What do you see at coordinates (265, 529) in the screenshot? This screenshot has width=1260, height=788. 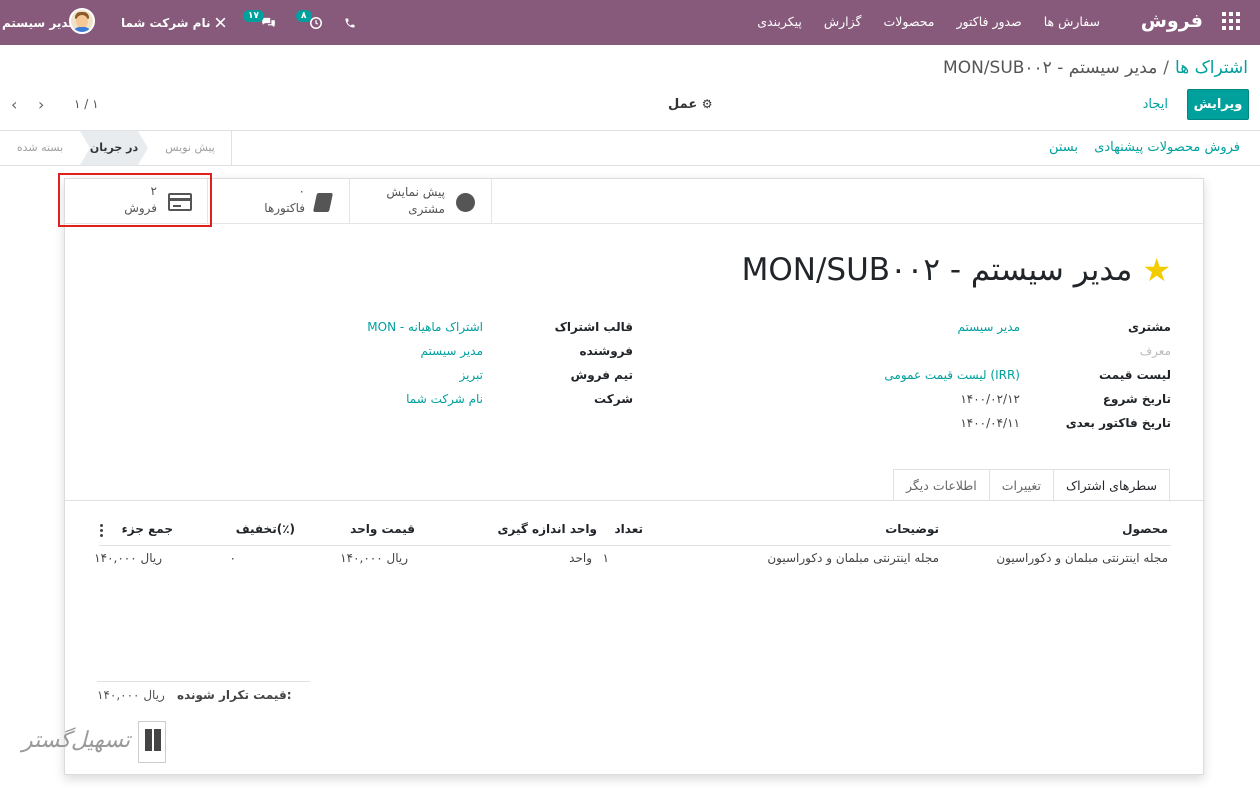 I see `col-discount: تخفیف(٪)` at bounding box center [265, 529].